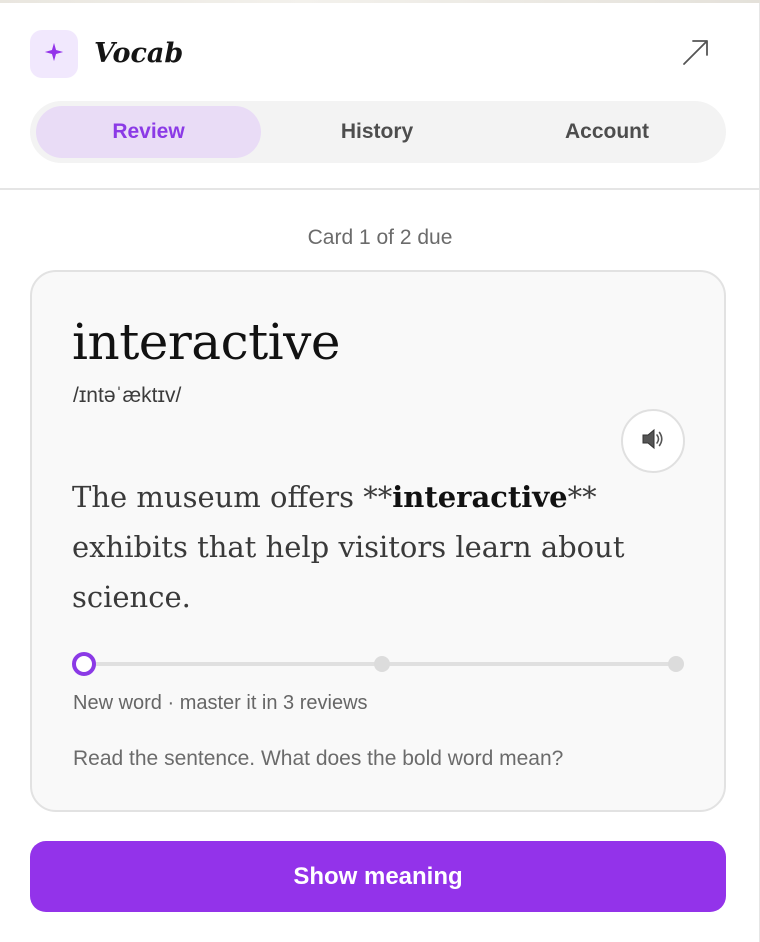  Describe the element at coordinates (607, 132) in the screenshot. I see `tab-account: Account` at that location.